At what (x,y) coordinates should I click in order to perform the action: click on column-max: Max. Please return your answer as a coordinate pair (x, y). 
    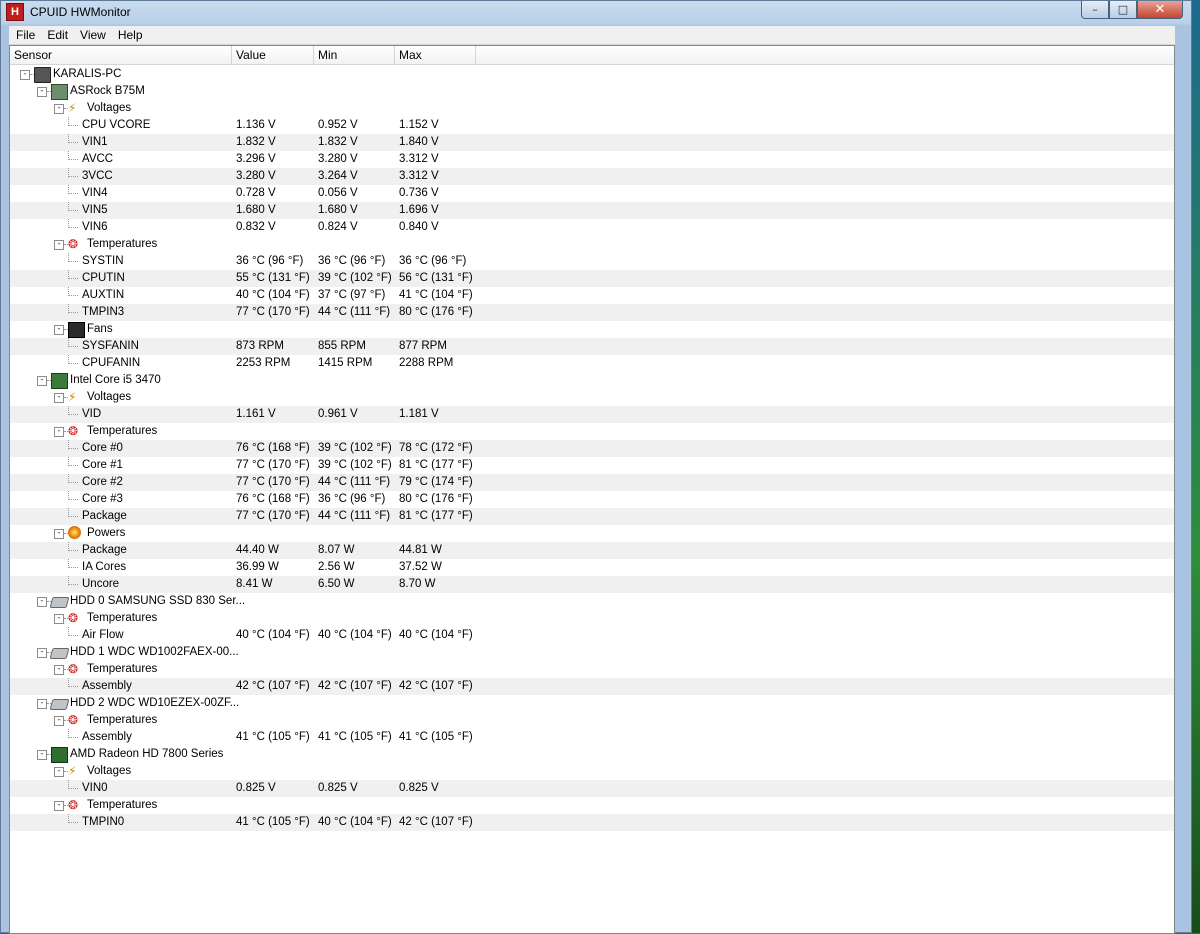
    Looking at the image, I should click on (435, 55).